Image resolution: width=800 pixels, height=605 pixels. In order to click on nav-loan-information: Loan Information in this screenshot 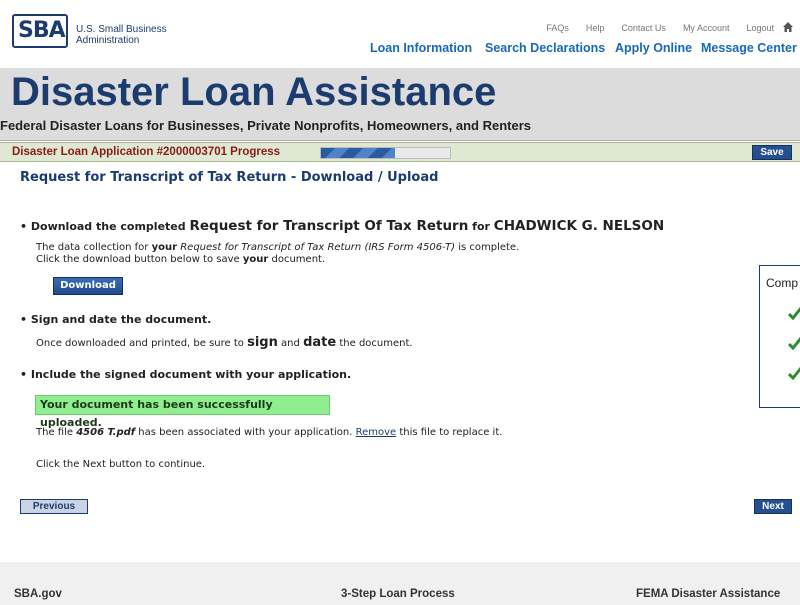, I will do `click(421, 48)`.